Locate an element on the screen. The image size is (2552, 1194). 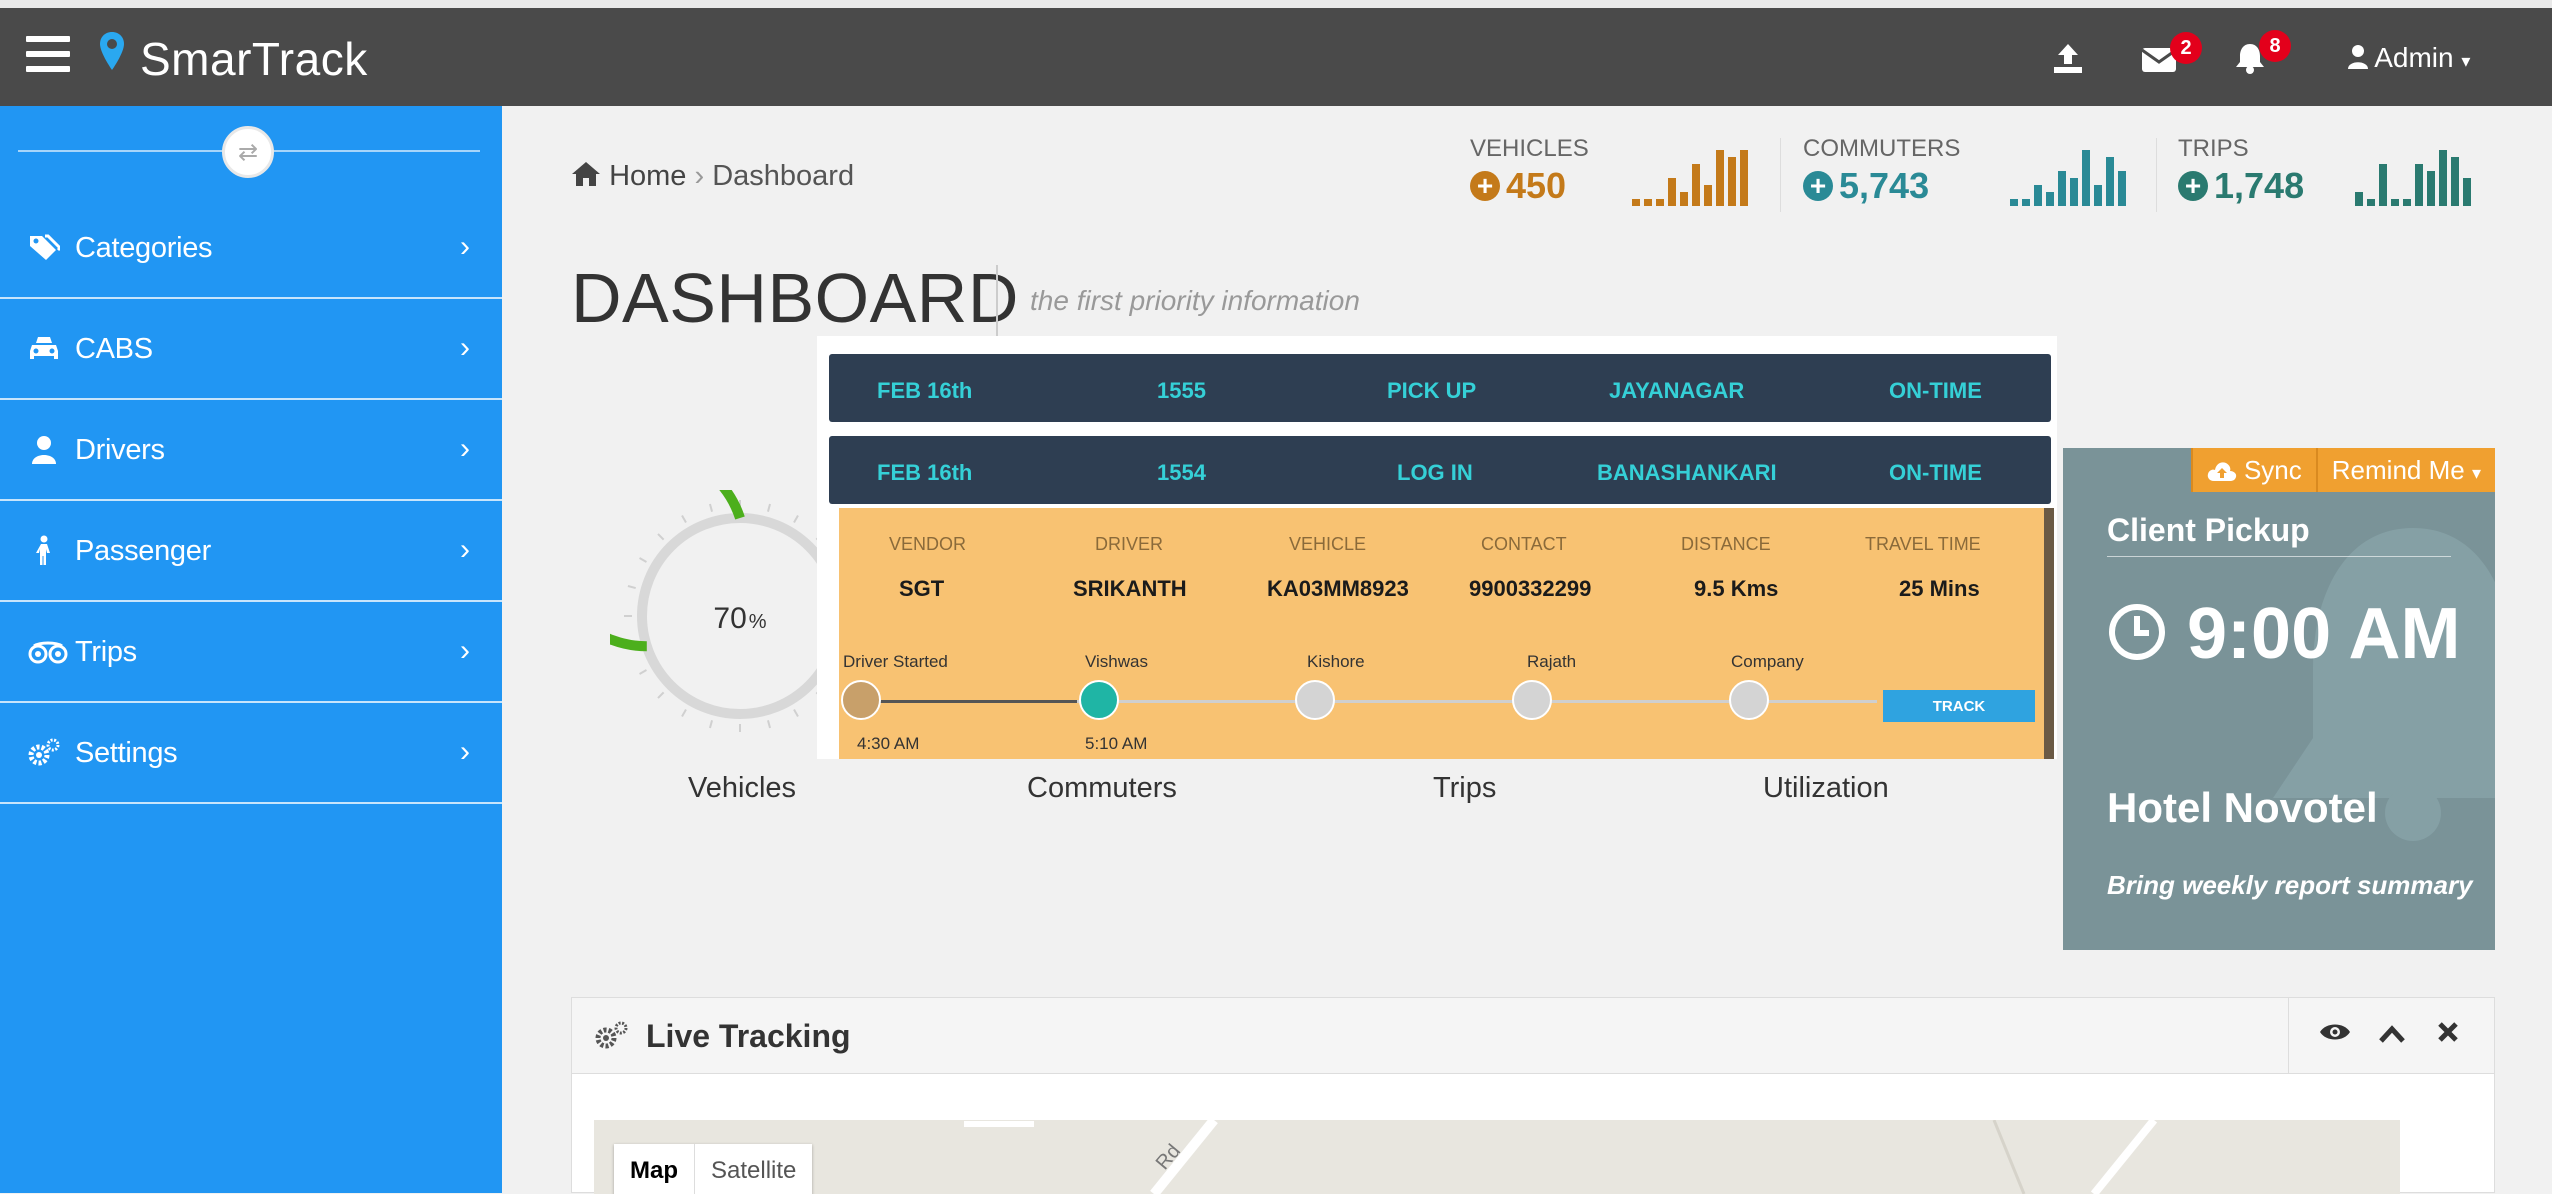
binoculars-icon is located at coordinates (48, 652).